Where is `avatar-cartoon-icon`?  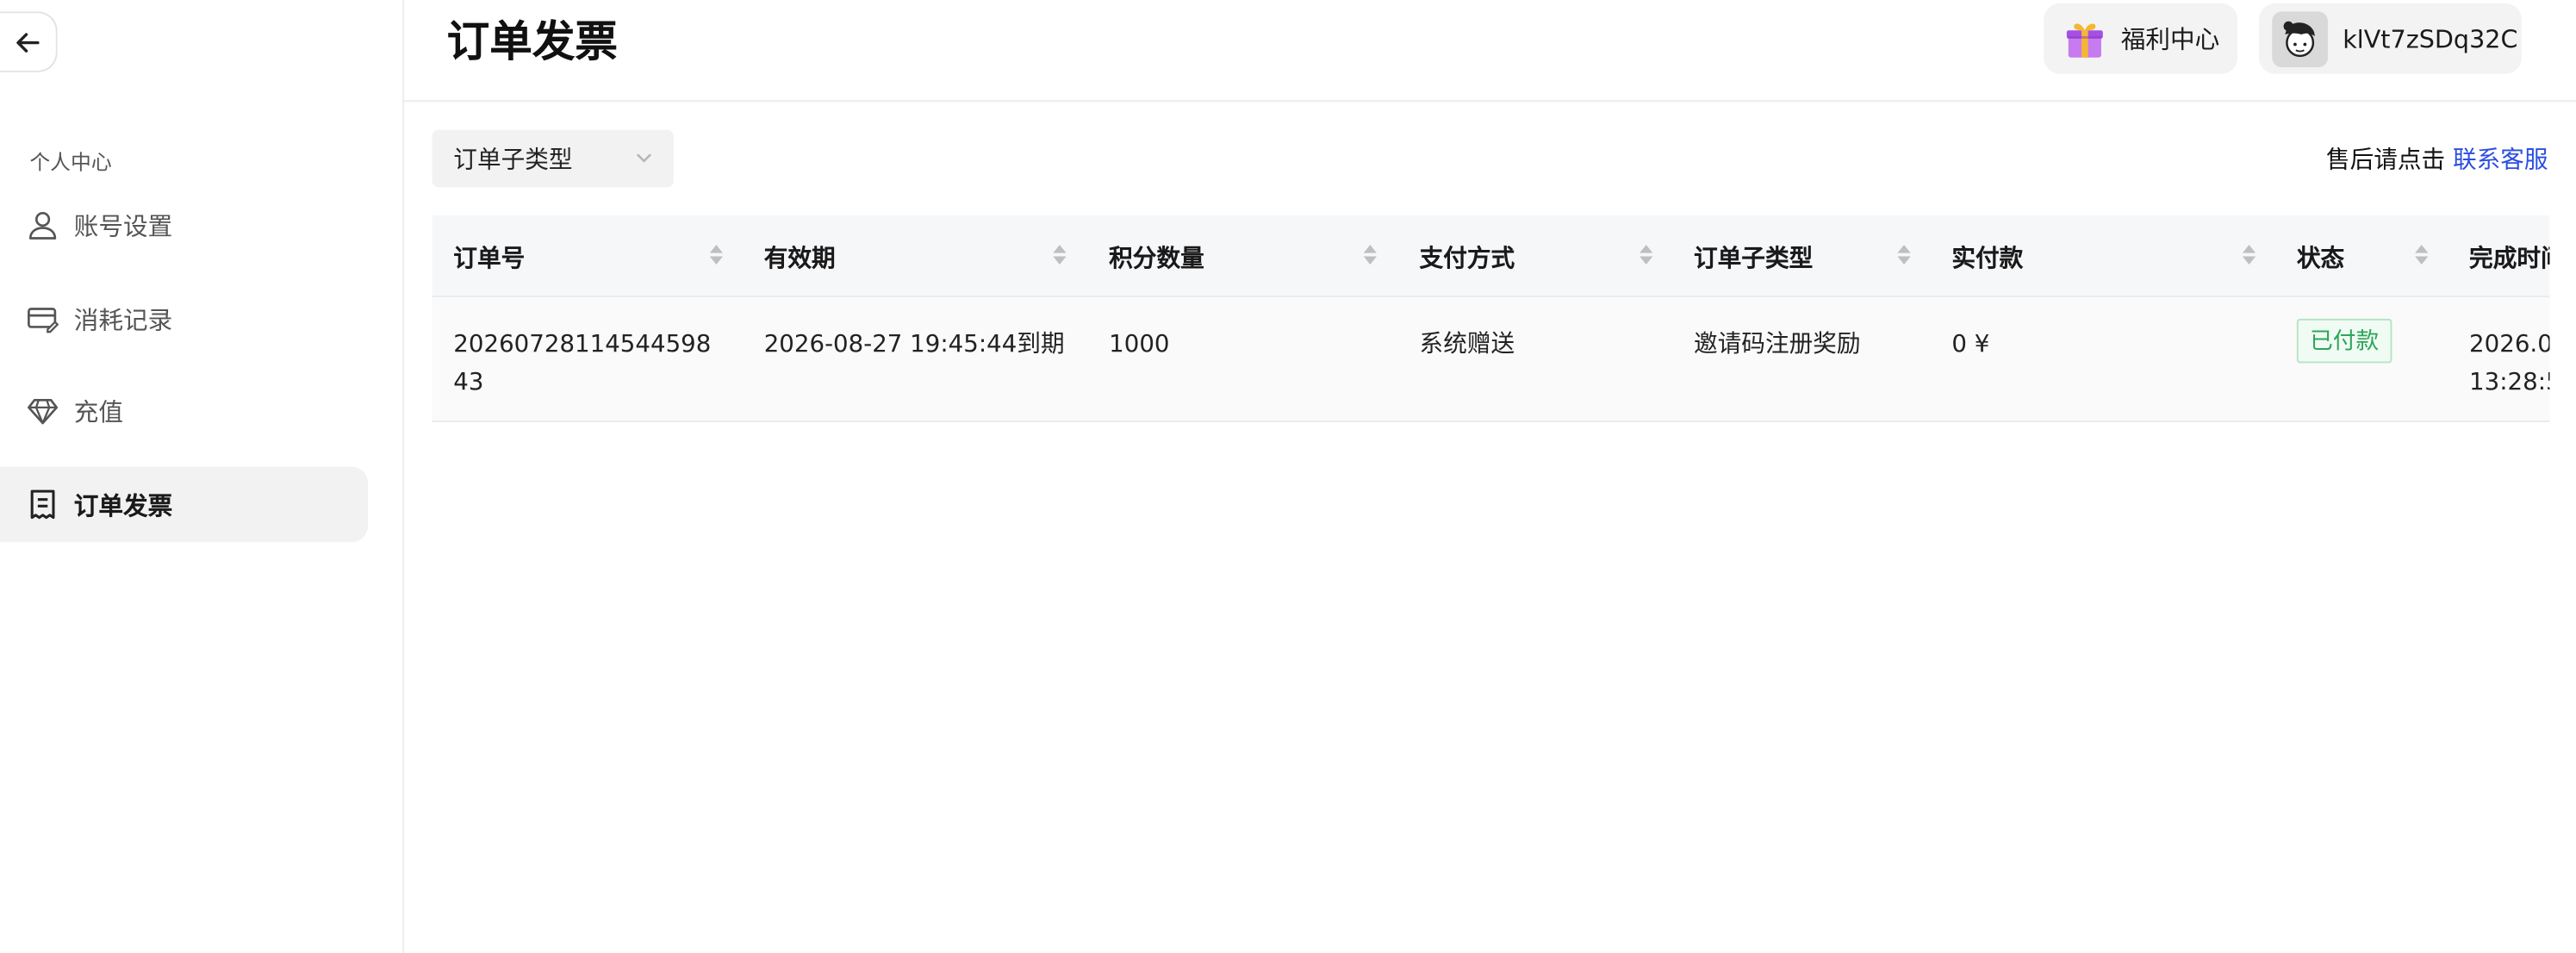 avatar-cartoon-icon is located at coordinates (2299, 38).